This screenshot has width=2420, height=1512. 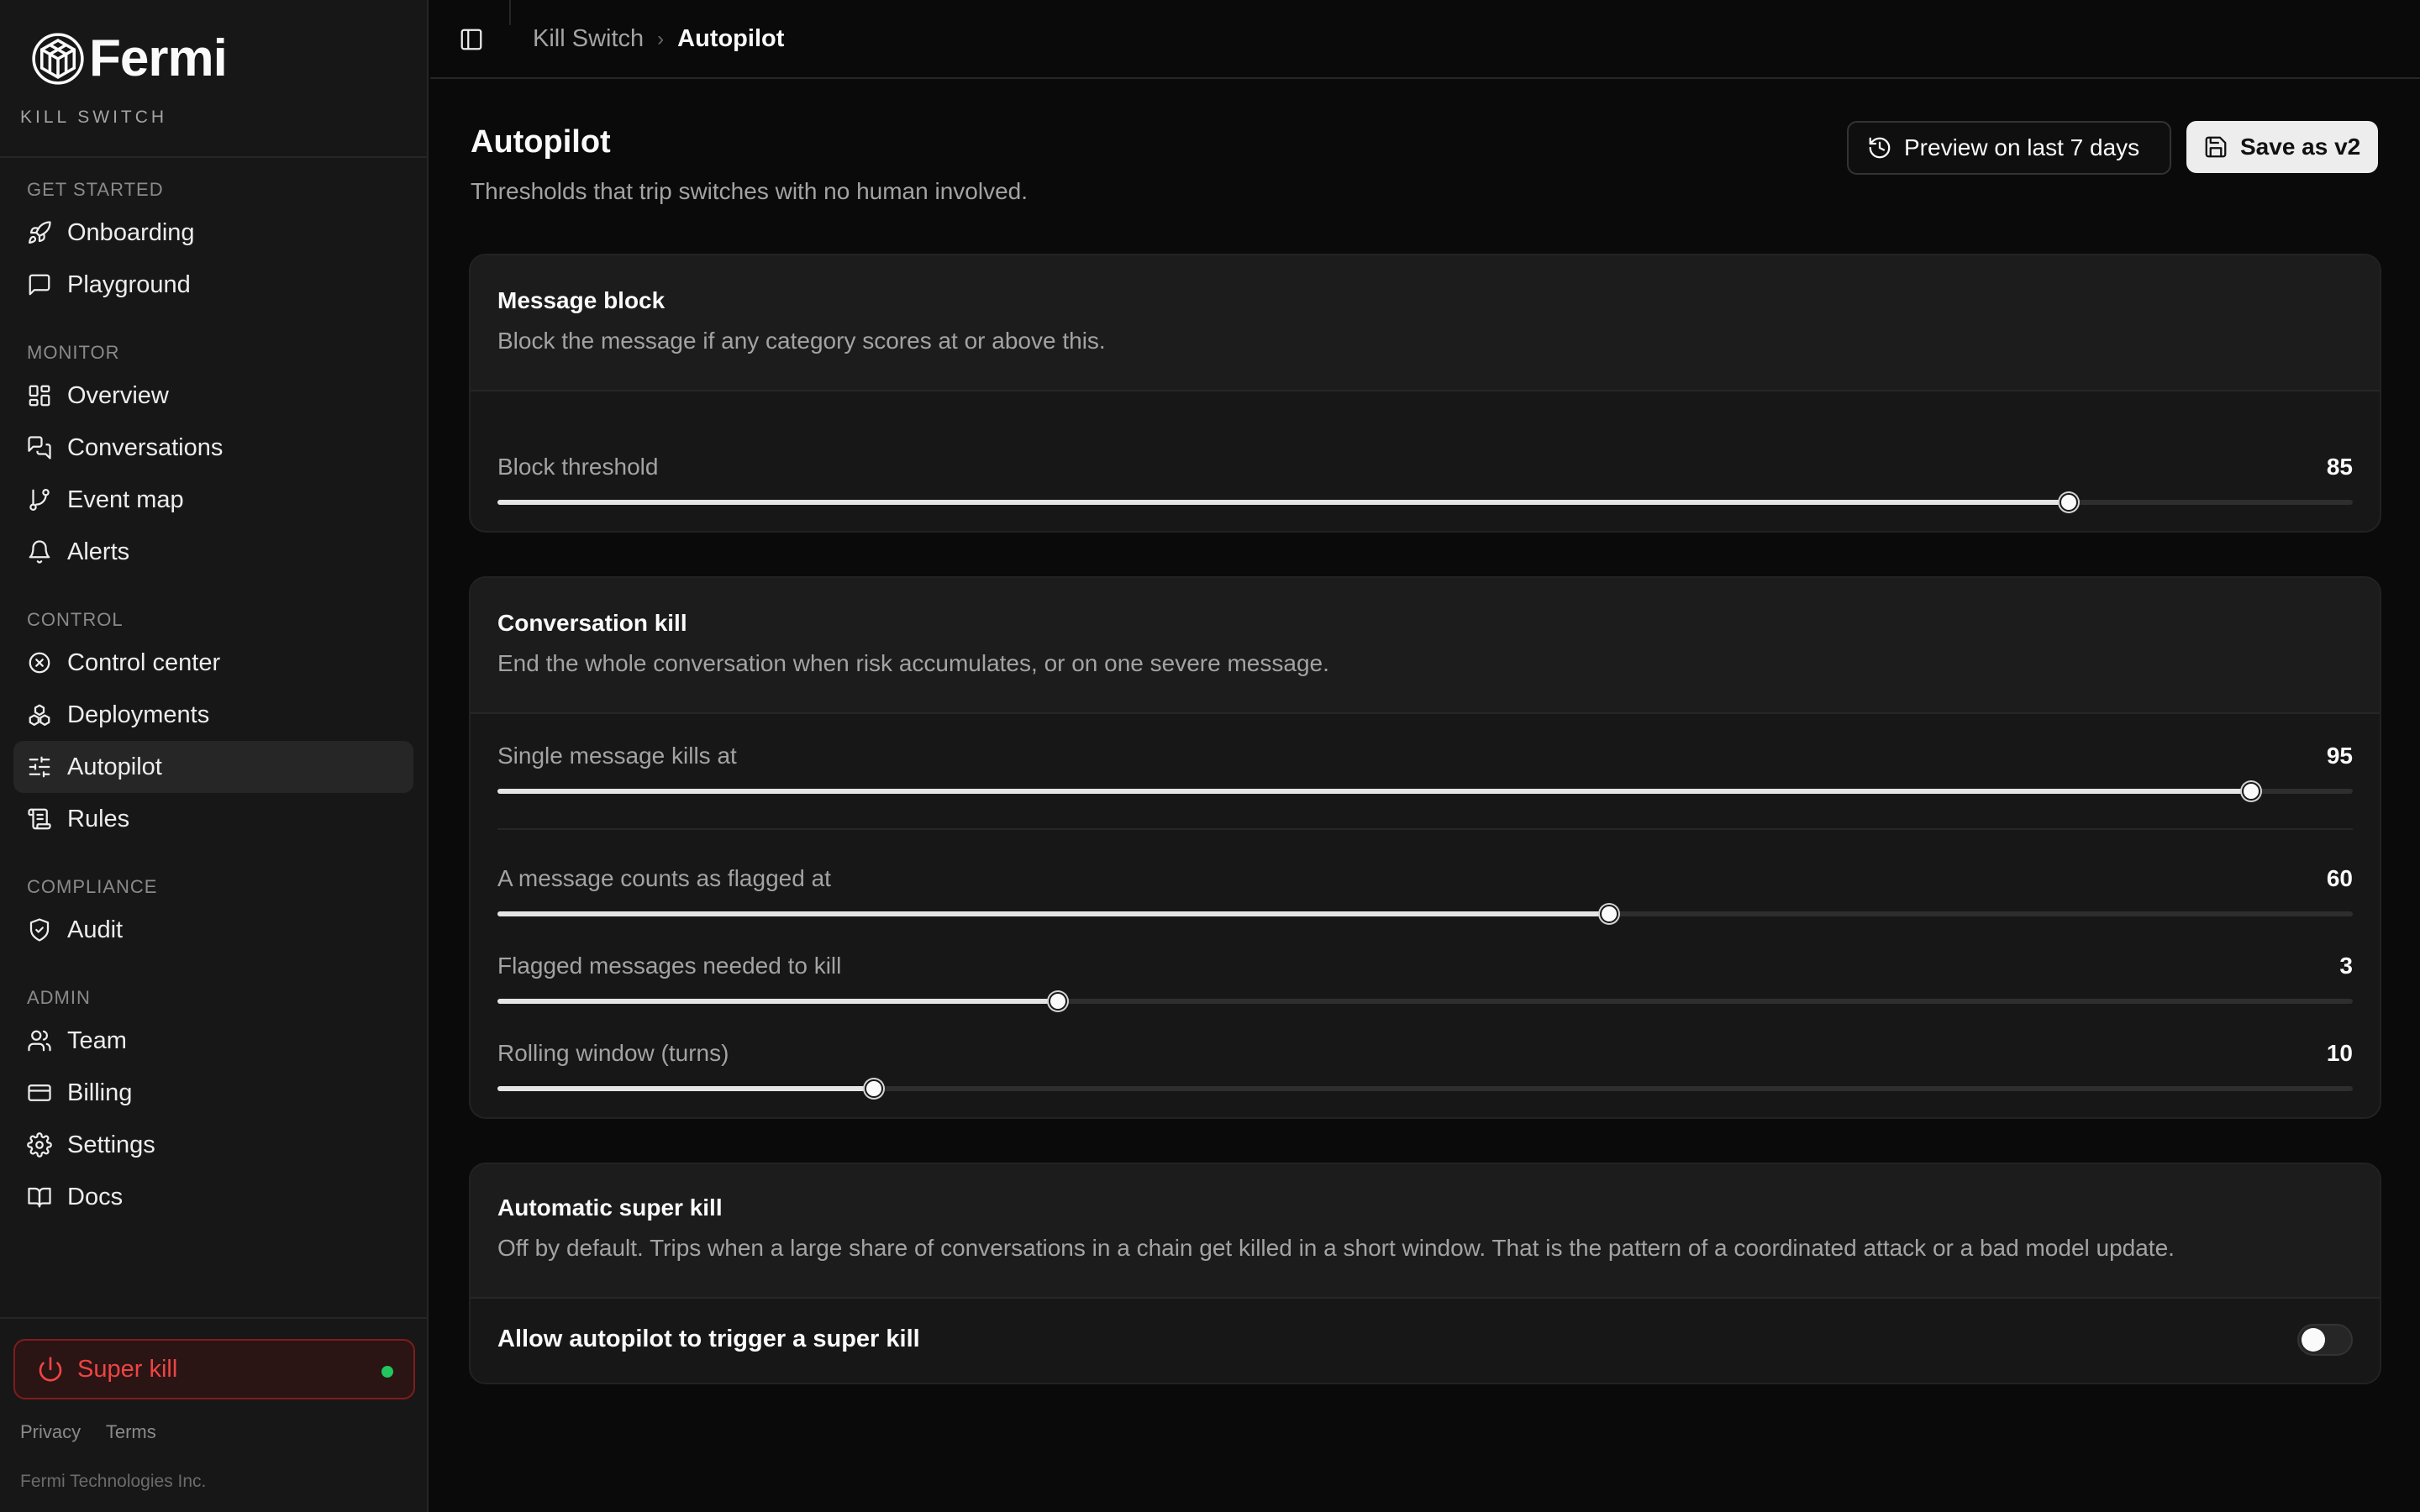 What do you see at coordinates (2346, 966) in the screenshot?
I see `flagged-needed-value: 3` at bounding box center [2346, 966].